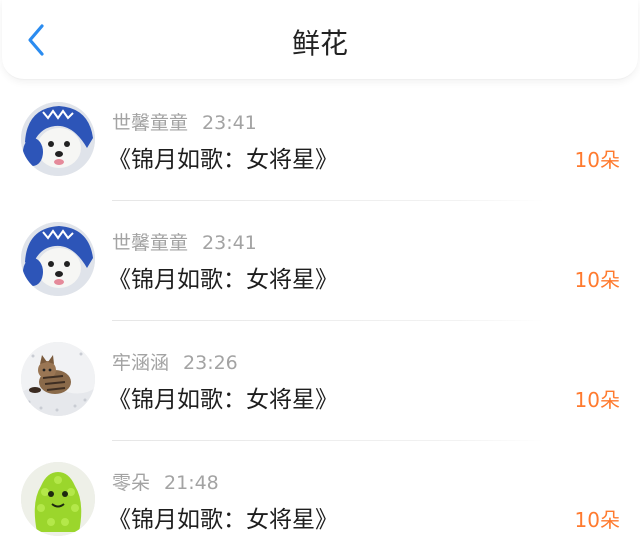 The image size is (640, 560). I want to click on record-meta: 牢涵涵 23:26, so click(175, 363).